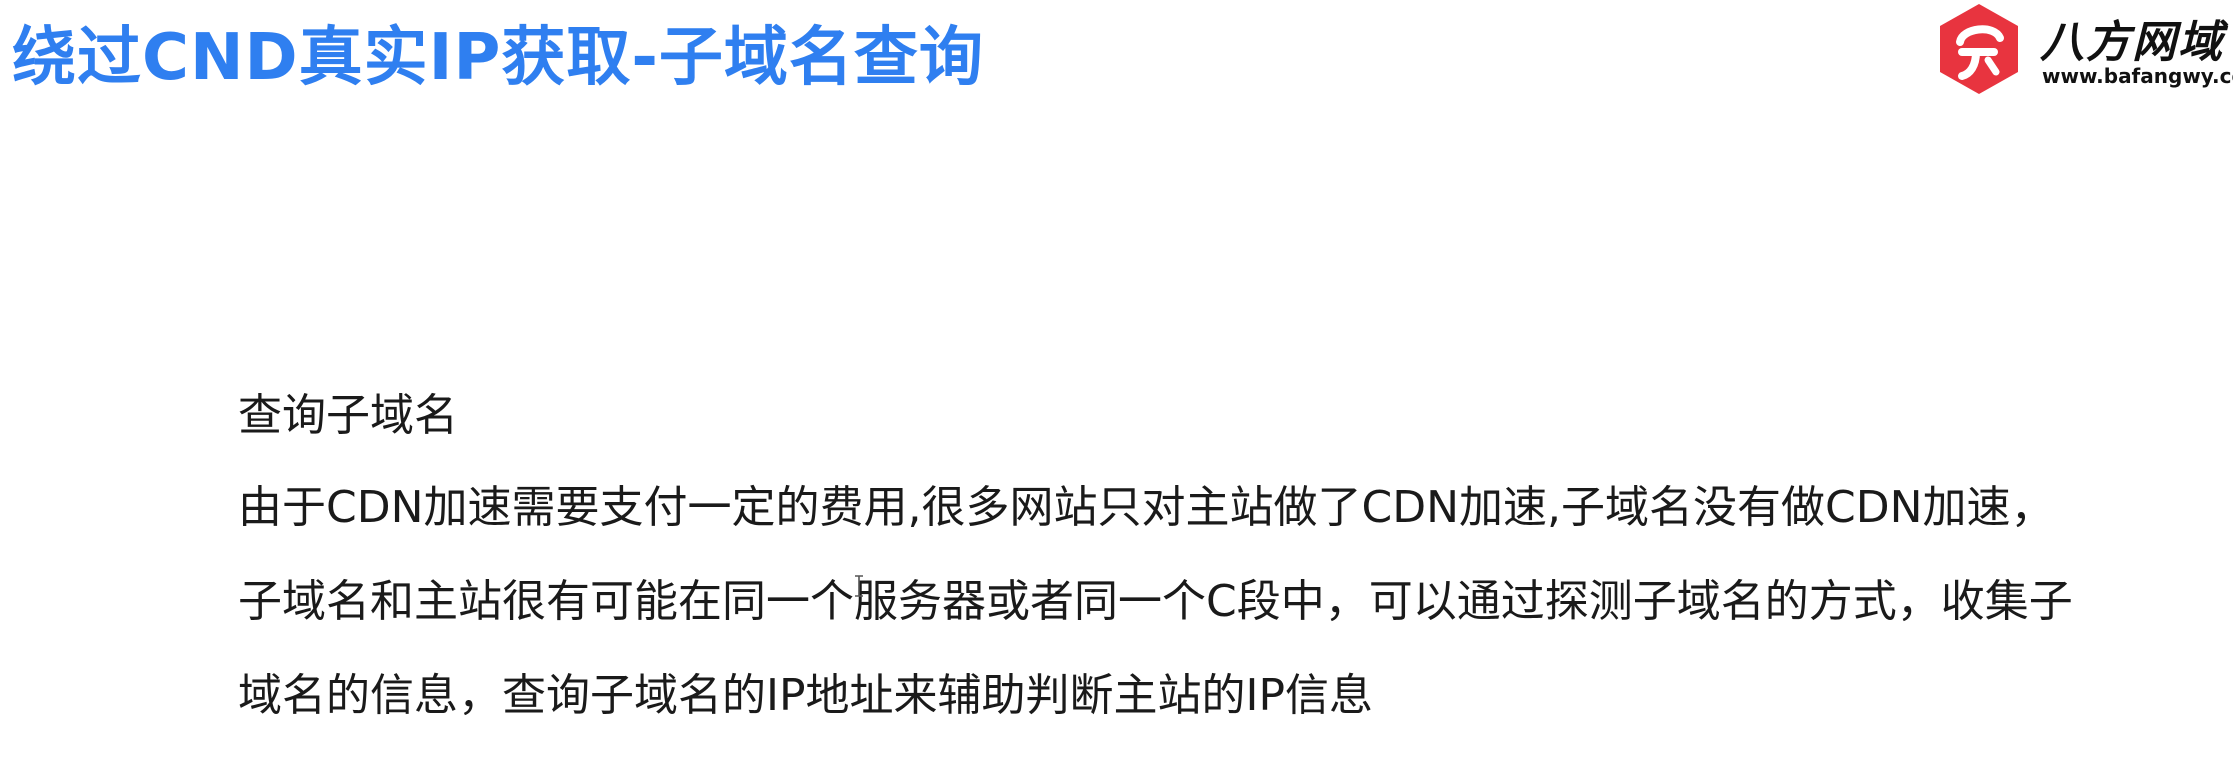 The width and height of the screenshot is (2233, 764). What do you see at coordinates (2132, 42) in the screenshot?
I see `logo-name: 八方网域` at bounding box center [2132, 42].